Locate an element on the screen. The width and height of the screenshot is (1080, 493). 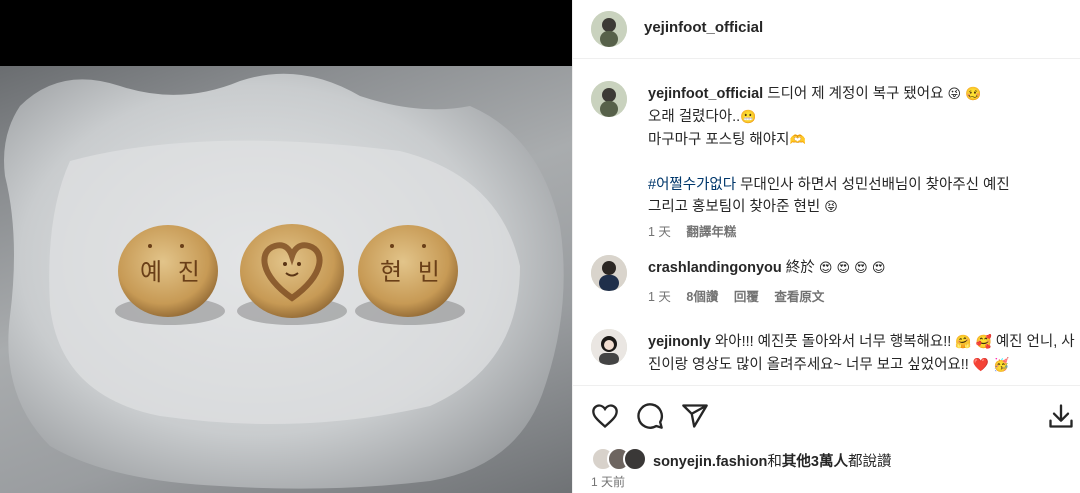
caption-avatar is located at coordinates (609, 99).